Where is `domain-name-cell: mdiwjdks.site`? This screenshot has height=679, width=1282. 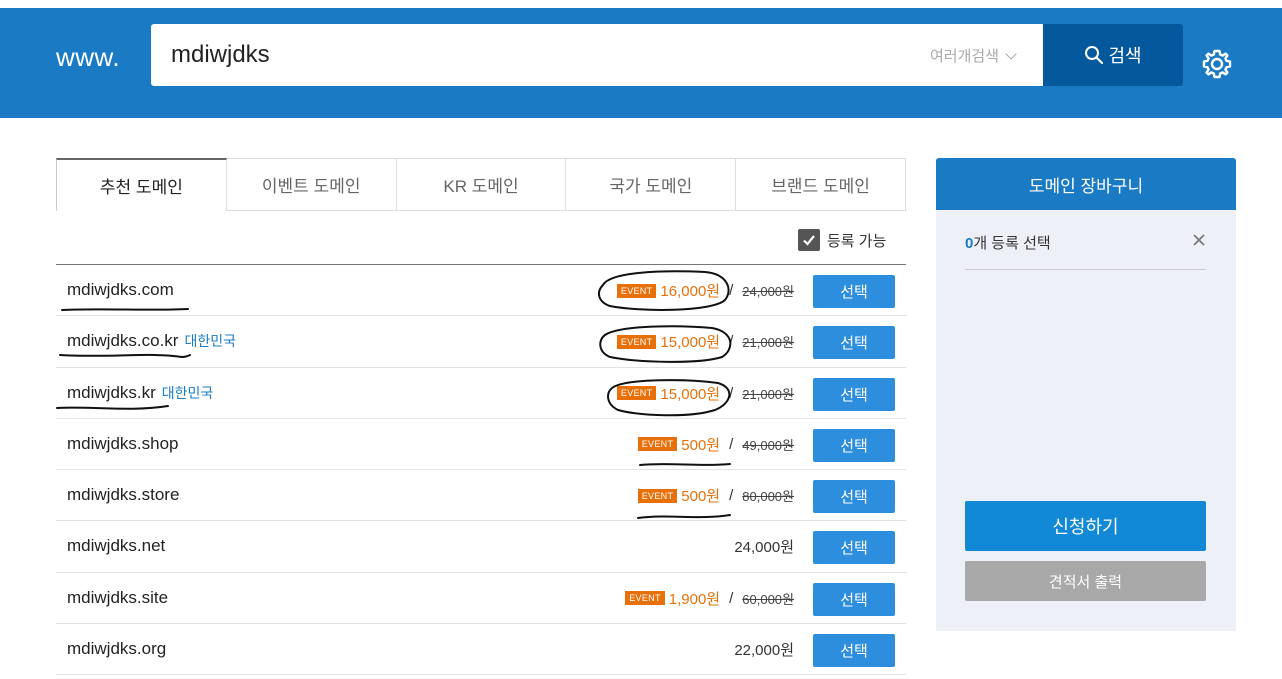 domain-name-cell: mdiwjdks.site is located at coordinates (117, 598).